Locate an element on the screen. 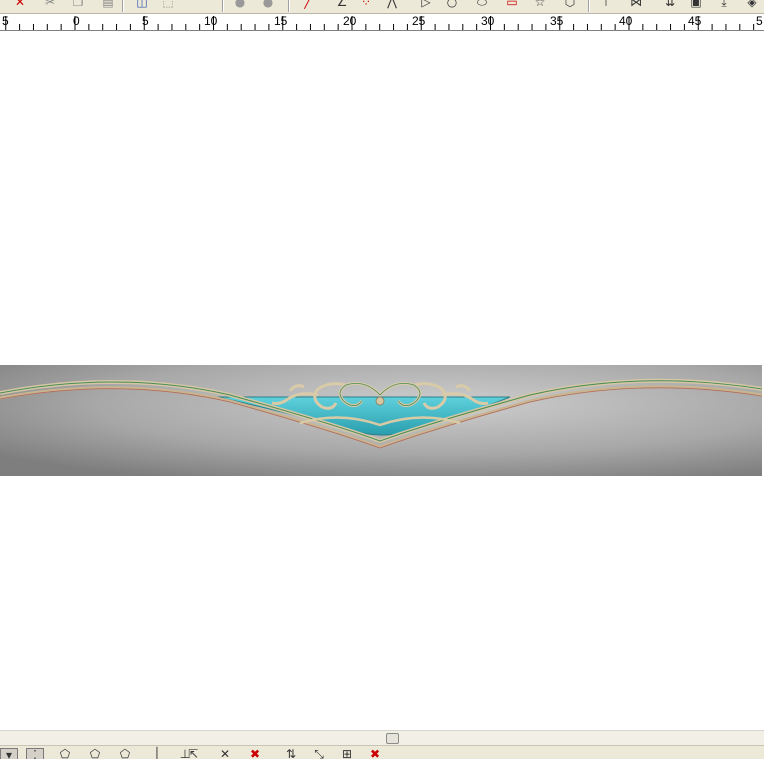  polygon-icon: ⬡ is located at coordinates (570, 5).